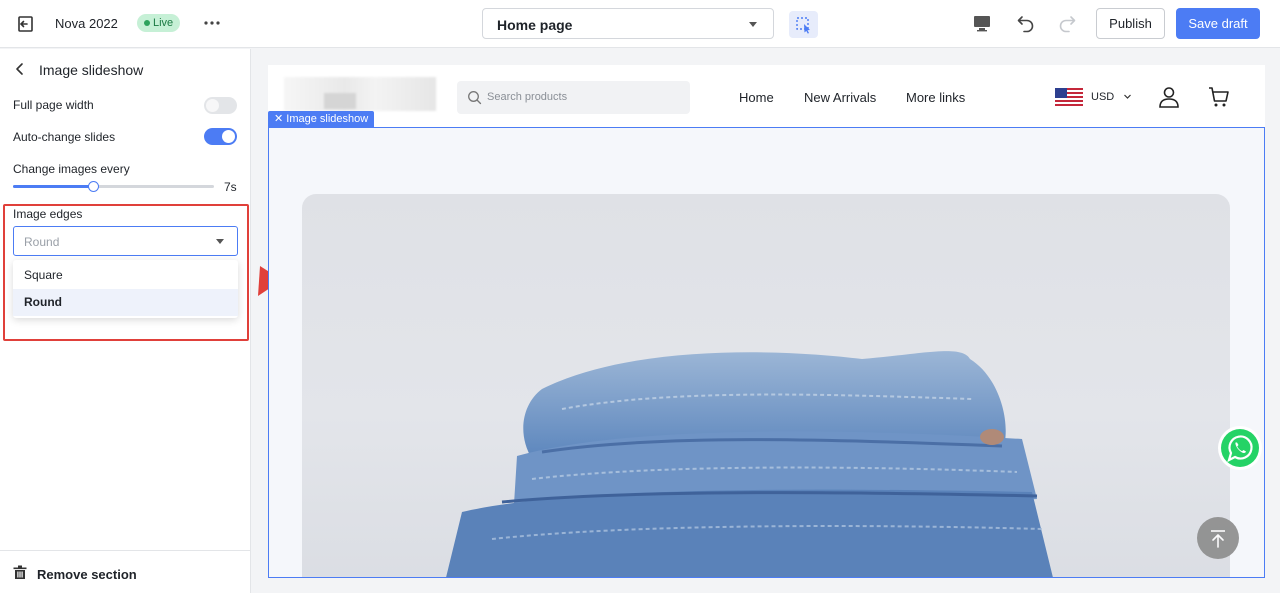 Image resolution: width=1280 pixels, height=593 pixels. I want to click on currency-selector: USD, so click(1102, 97).